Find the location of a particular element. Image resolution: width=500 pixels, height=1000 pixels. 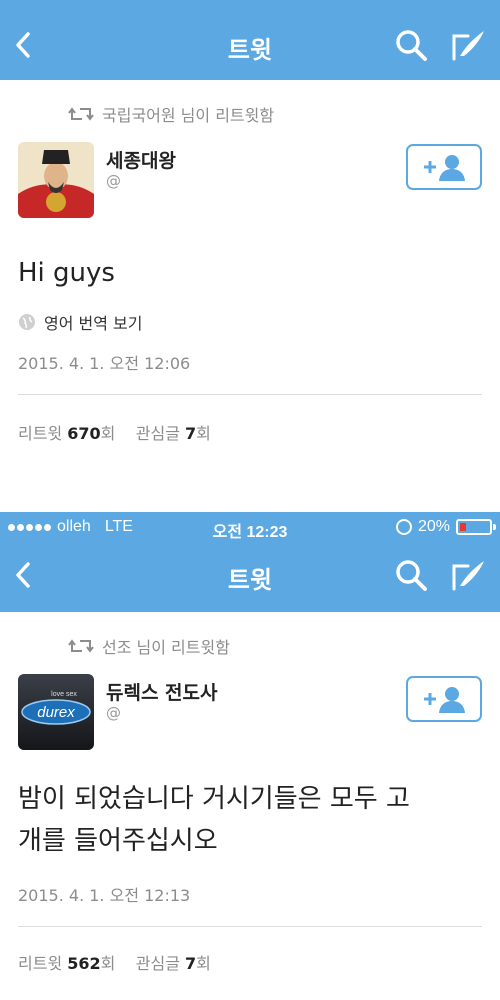

tweet-stats: 리트윗 562회 관심글 7회 is located at coordinates (114, 962).